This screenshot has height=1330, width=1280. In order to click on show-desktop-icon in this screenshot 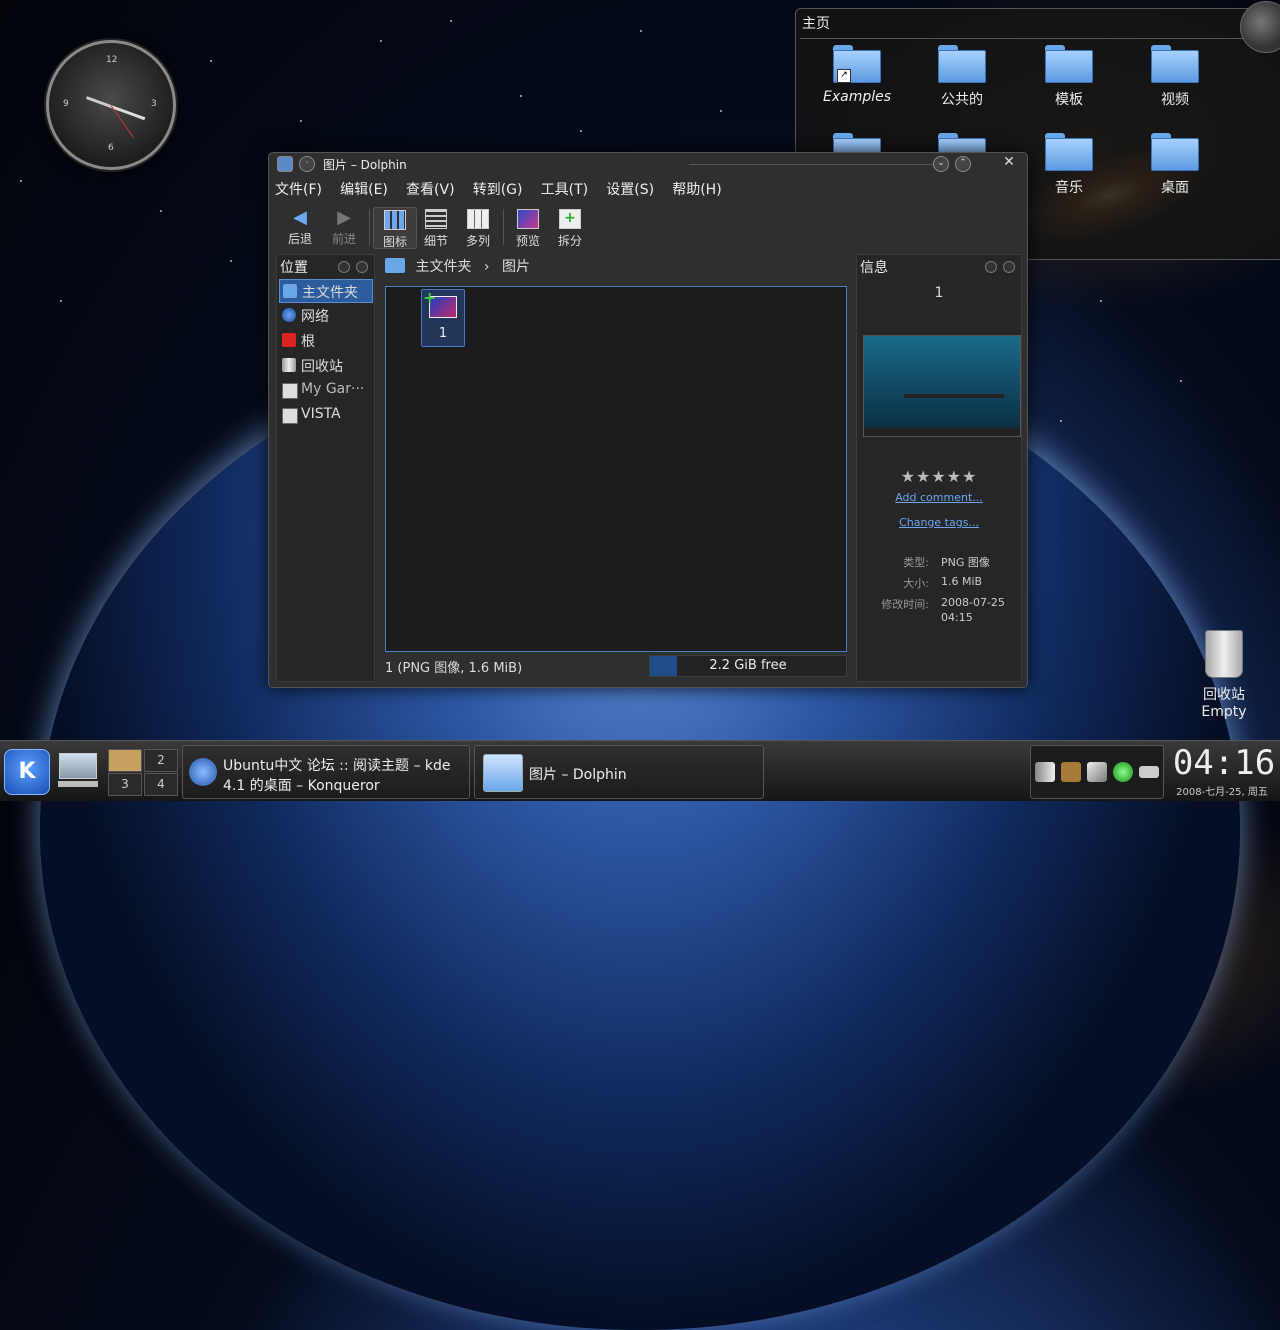, I will do `click(78, 771)`.